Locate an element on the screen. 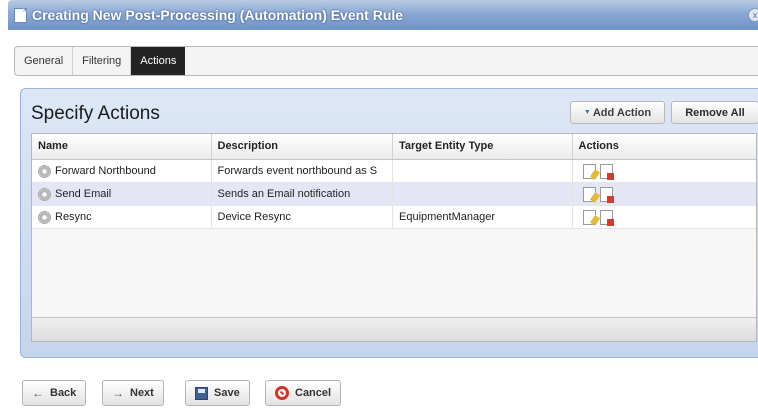  cell-target-entity-type: EquipmentManager is located at coordinates (483, 217).